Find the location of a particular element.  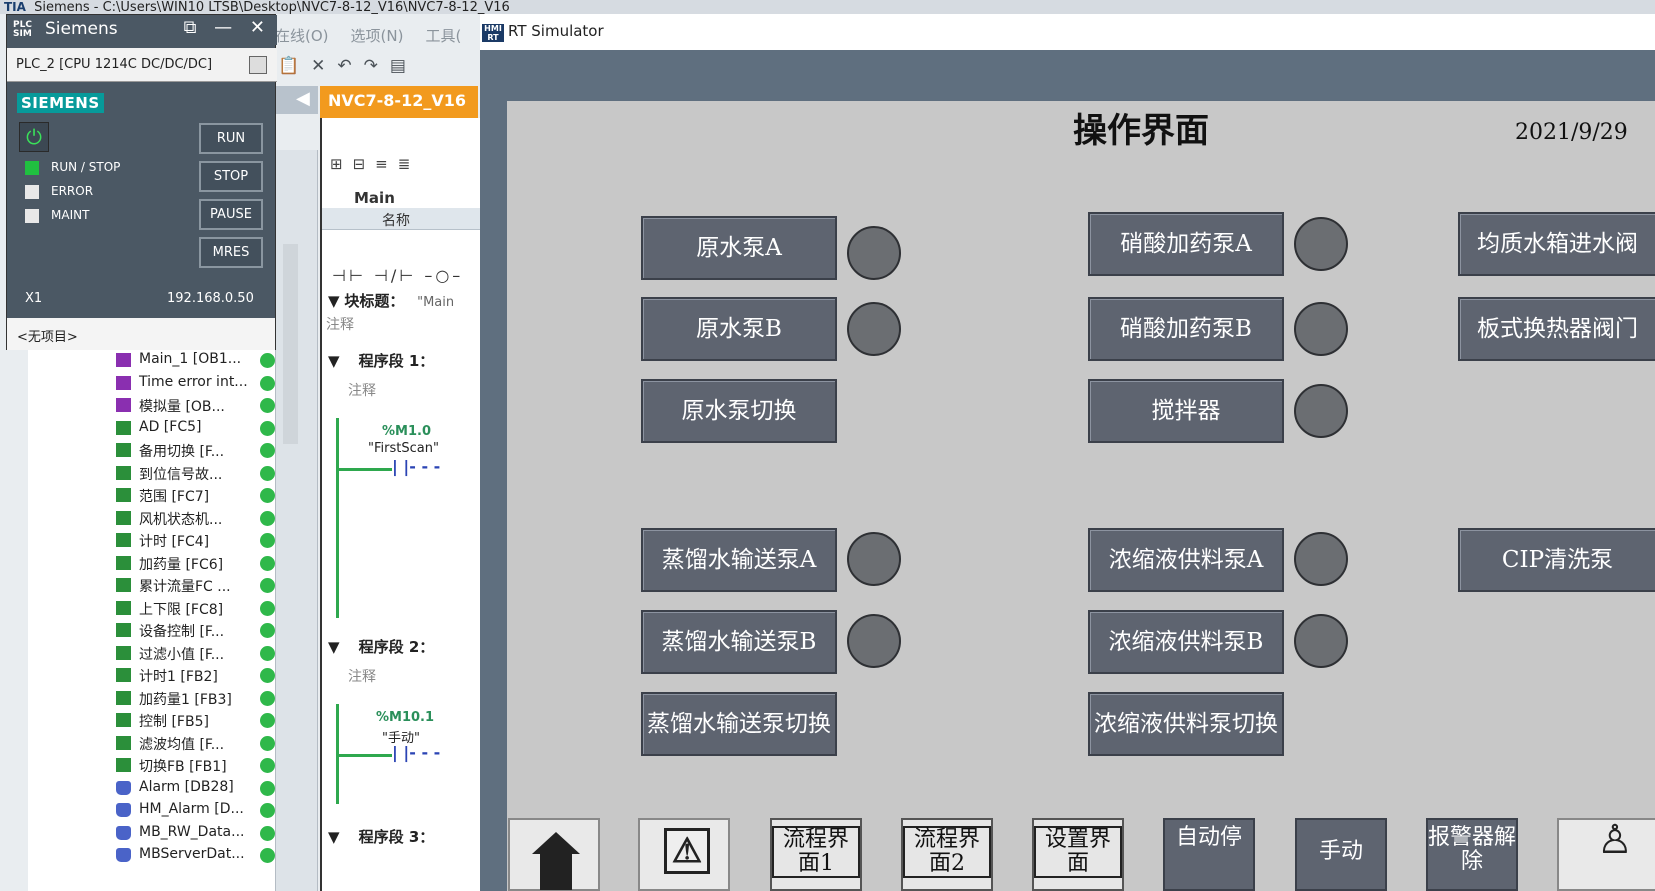

run-button: RUN is located at coordinates (231, 138).